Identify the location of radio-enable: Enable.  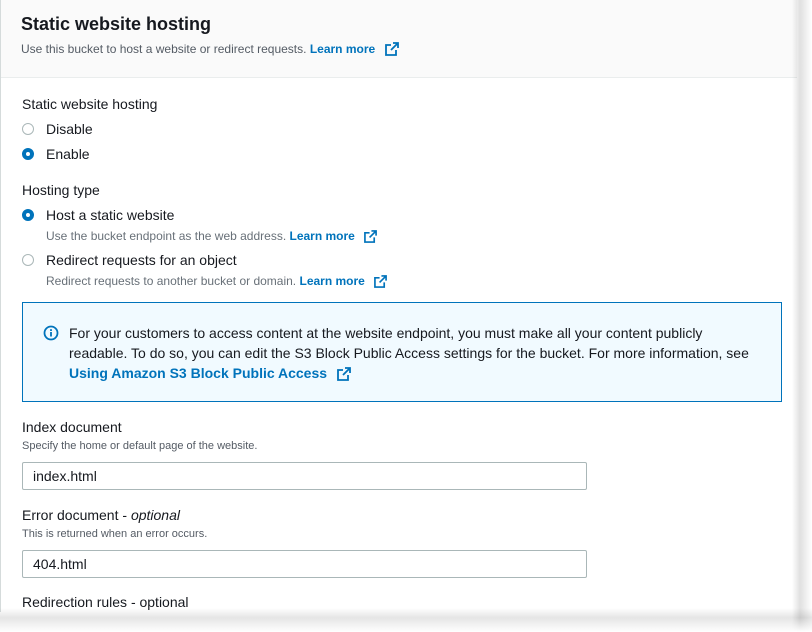
(399, 154).